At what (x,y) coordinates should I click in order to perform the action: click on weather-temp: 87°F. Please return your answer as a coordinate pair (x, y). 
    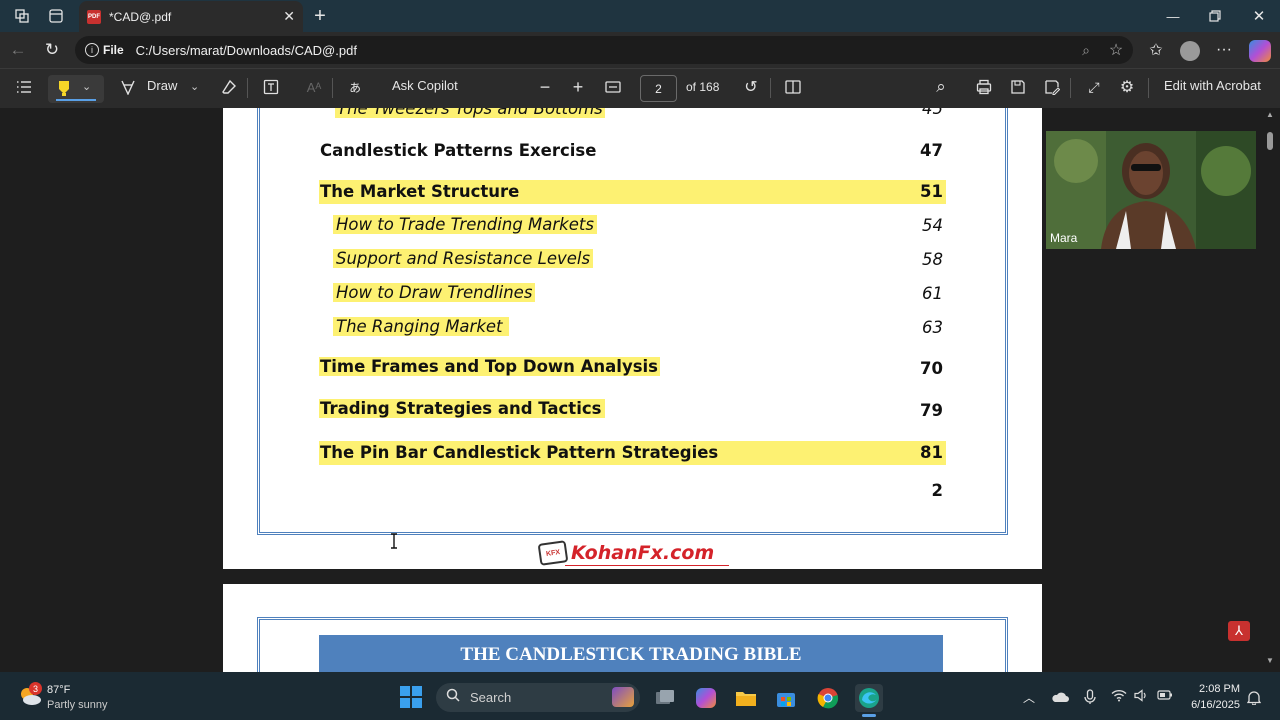
    Looking at the image, I should click on (58, 690).